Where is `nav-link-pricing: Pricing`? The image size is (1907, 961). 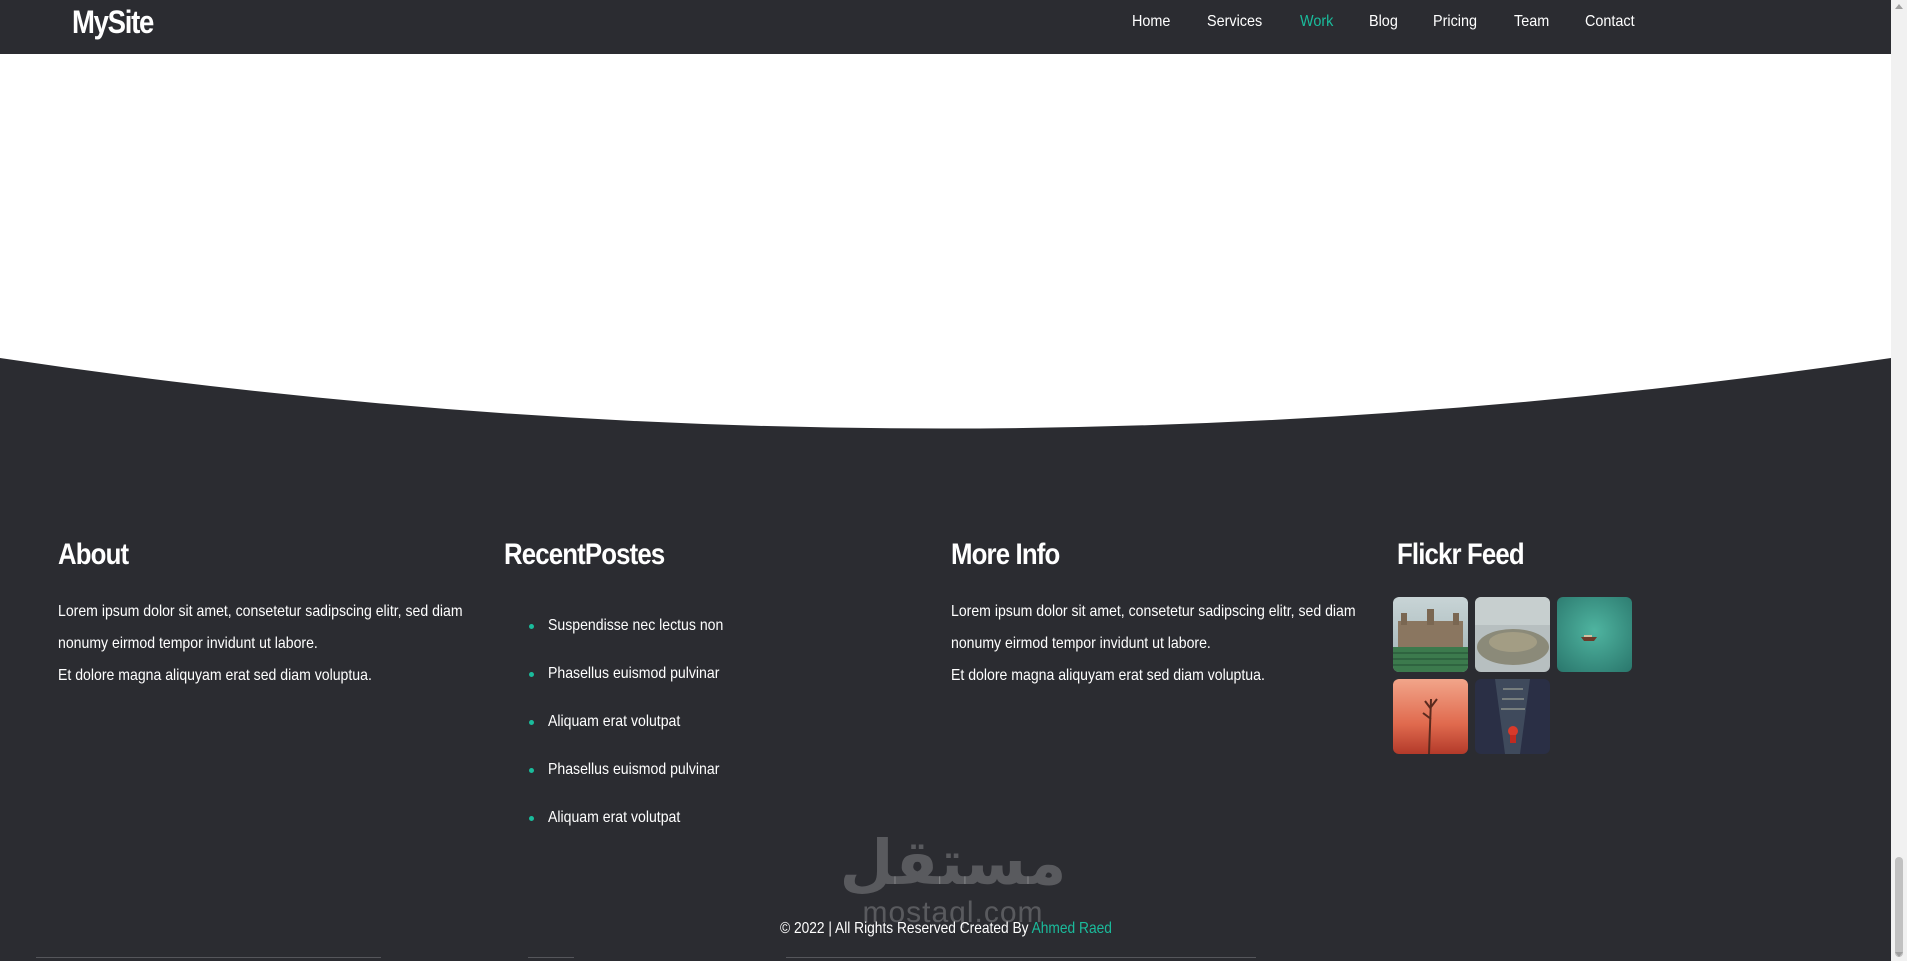 nav-link-pricing: Pricing is located at coordinates (1455, 27).